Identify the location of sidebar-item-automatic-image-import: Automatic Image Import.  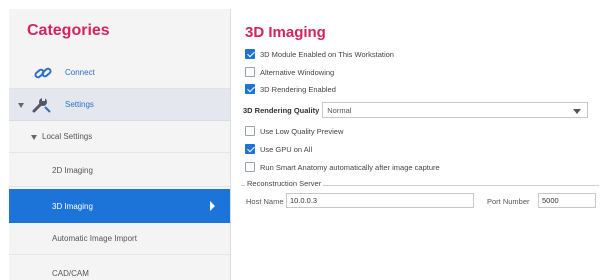
(119, 239).